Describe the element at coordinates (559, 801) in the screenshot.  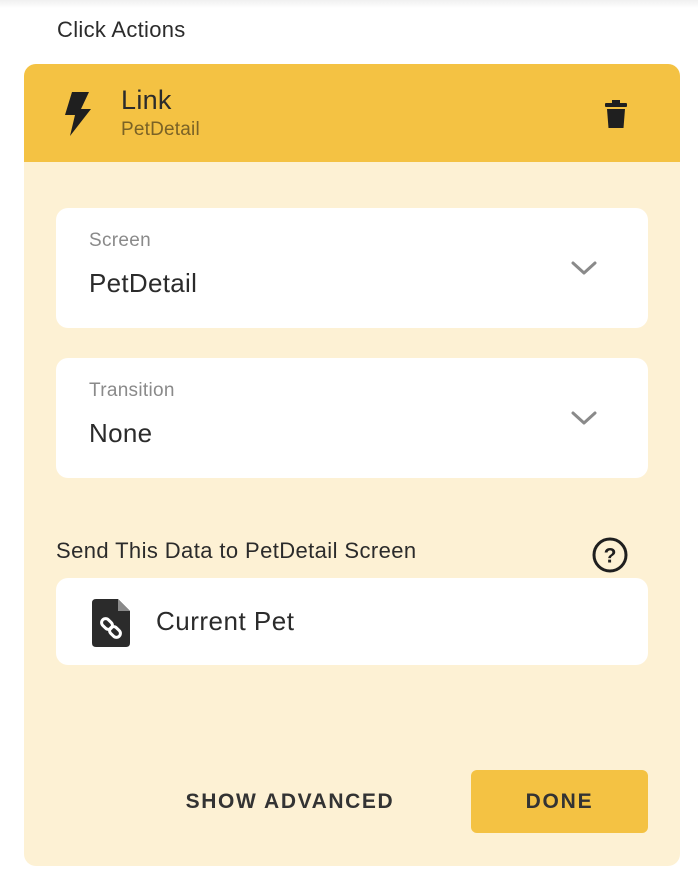
I see `done-button: DONE` at that location.